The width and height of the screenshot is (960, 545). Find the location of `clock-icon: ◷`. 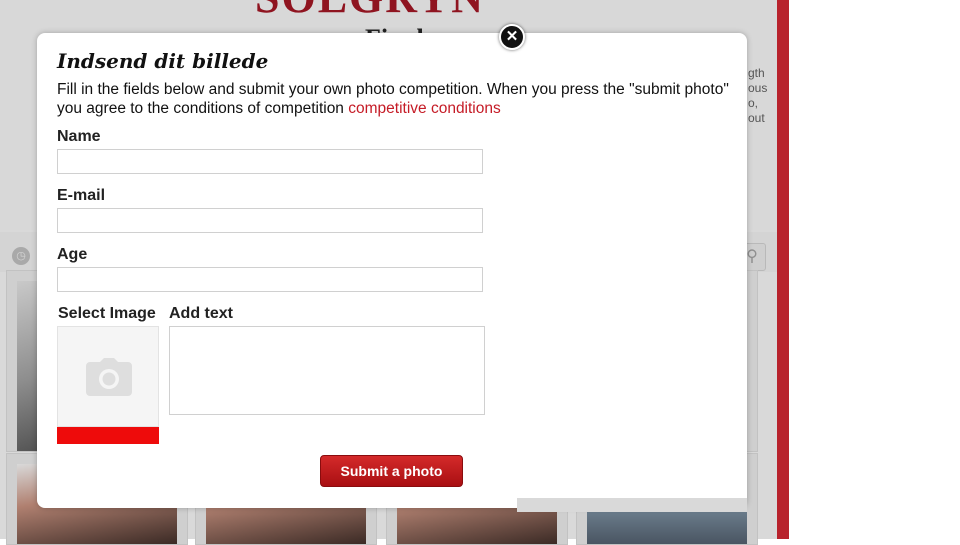

clock-icon: ◷ is located at coordinates (21, 256).